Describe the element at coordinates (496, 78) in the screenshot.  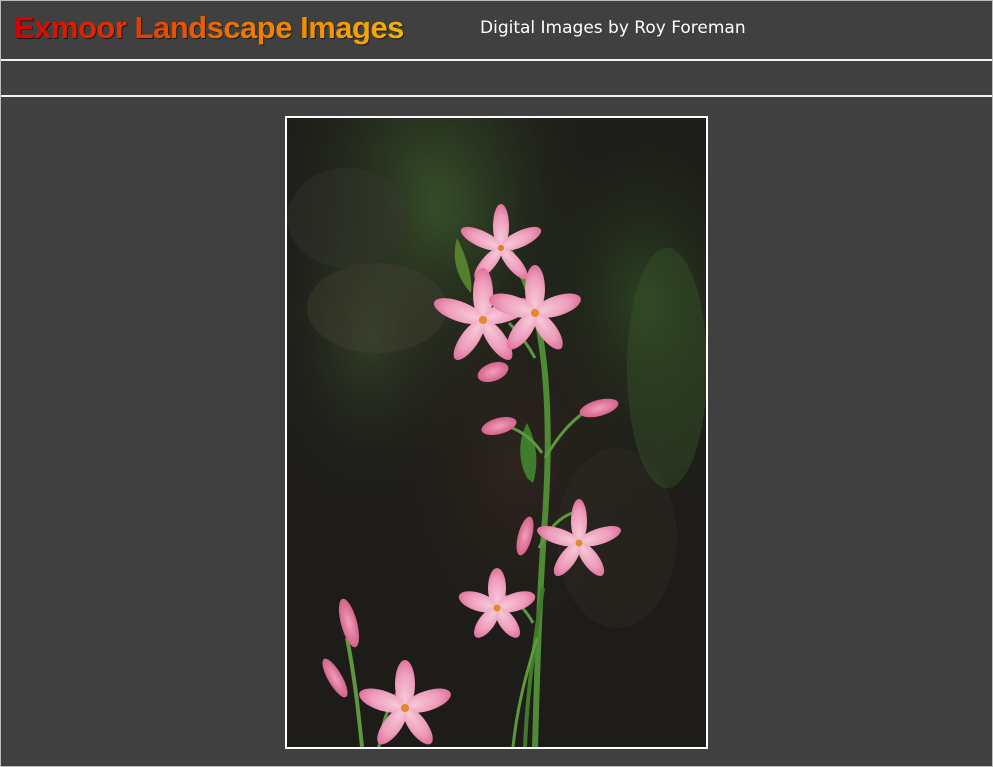
I see `navigation-bar` at that location.